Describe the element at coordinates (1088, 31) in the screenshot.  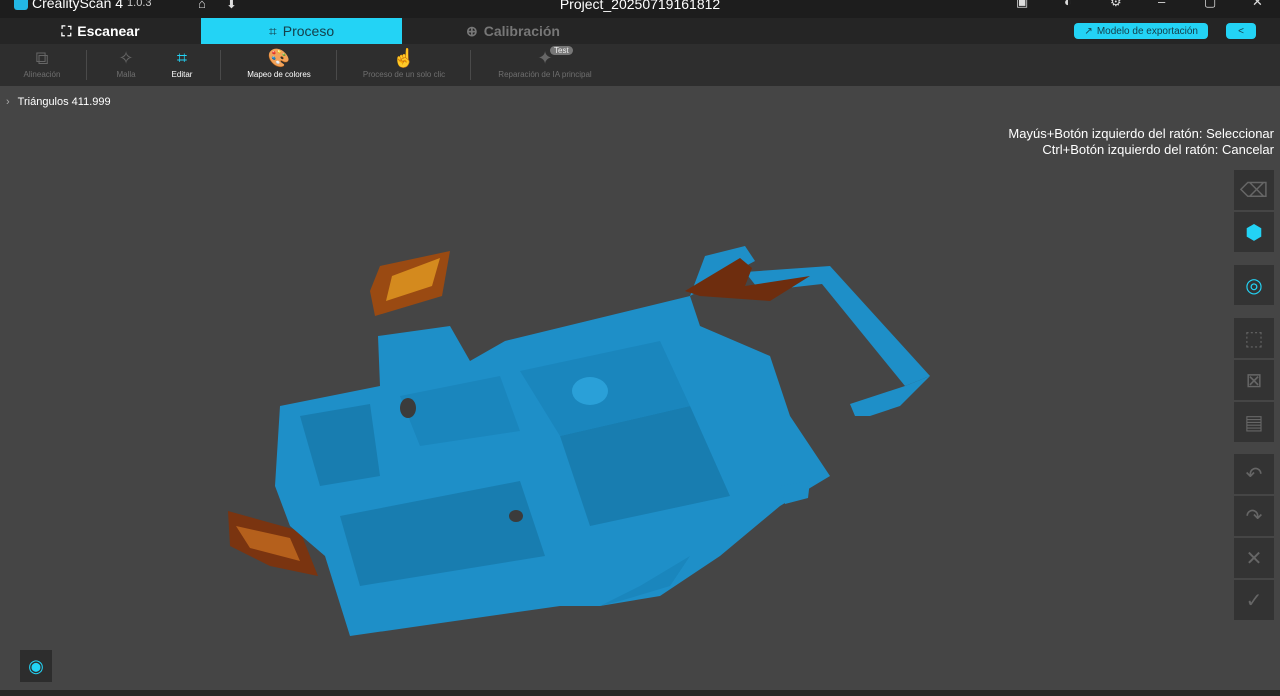
I see `export-icon: ↗` at that location.